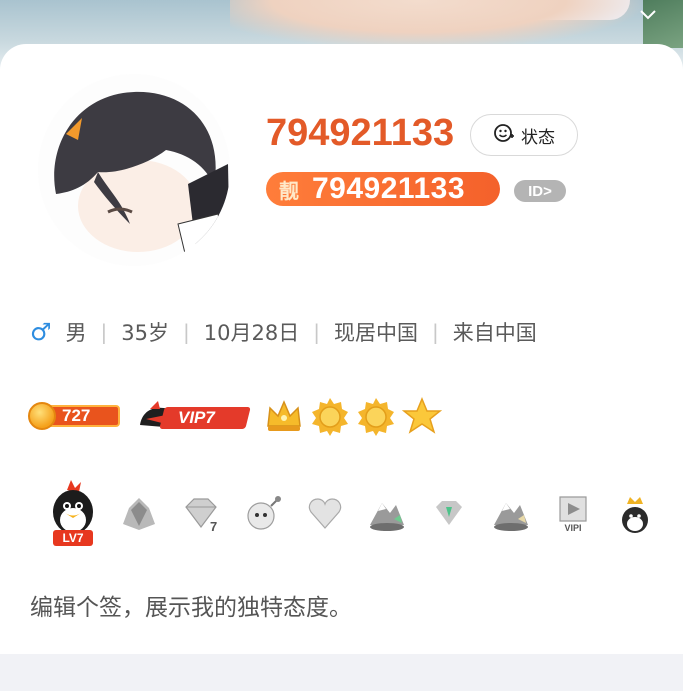 The height and width of the screenshot is (691, 683). Describe the element at coordinates (325, 514) in the screenshot. I see `heart-badge-icon` at that location.